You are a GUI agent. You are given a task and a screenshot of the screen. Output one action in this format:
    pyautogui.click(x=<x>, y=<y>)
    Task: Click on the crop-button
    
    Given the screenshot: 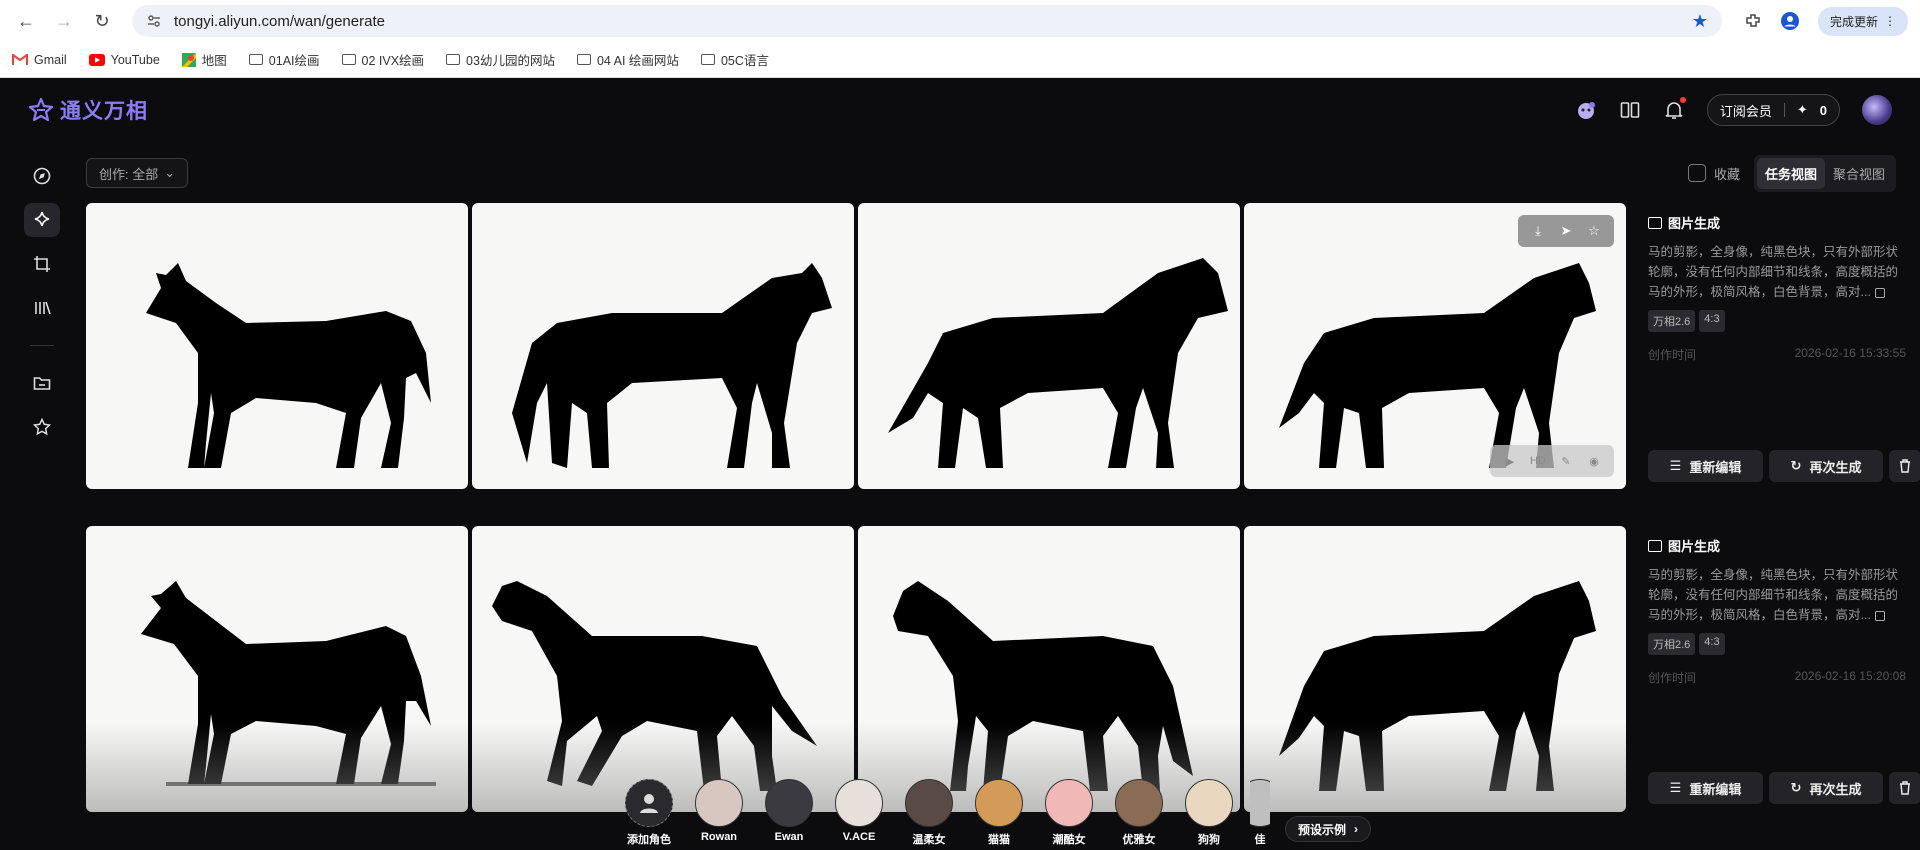 What is the action you would take?
    pyautogui.click(x=42, y=264)
    